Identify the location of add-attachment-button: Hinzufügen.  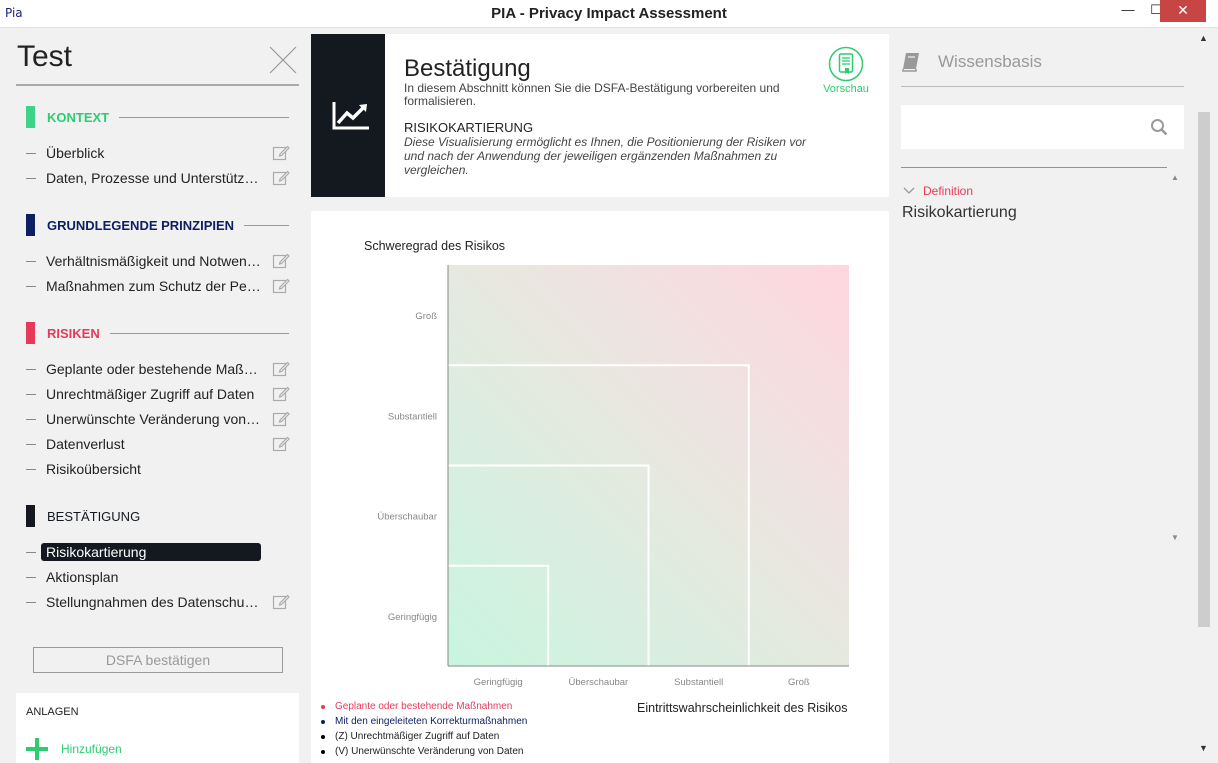
(74, 749).